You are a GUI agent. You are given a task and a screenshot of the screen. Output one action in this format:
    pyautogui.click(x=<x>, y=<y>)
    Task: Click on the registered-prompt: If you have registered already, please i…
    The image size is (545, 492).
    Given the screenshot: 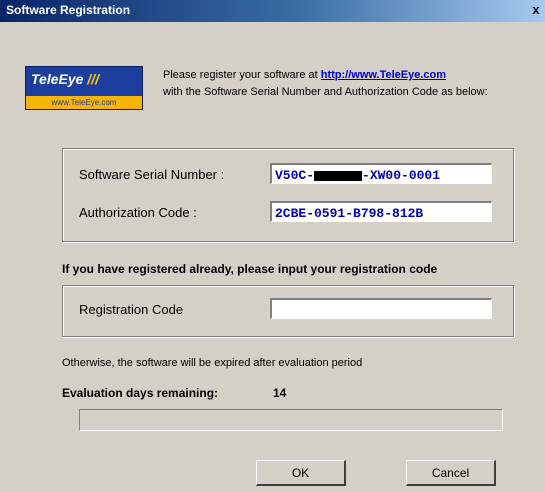 What is the action you would take?
    pyautogui.click(x=250, y=269)
    